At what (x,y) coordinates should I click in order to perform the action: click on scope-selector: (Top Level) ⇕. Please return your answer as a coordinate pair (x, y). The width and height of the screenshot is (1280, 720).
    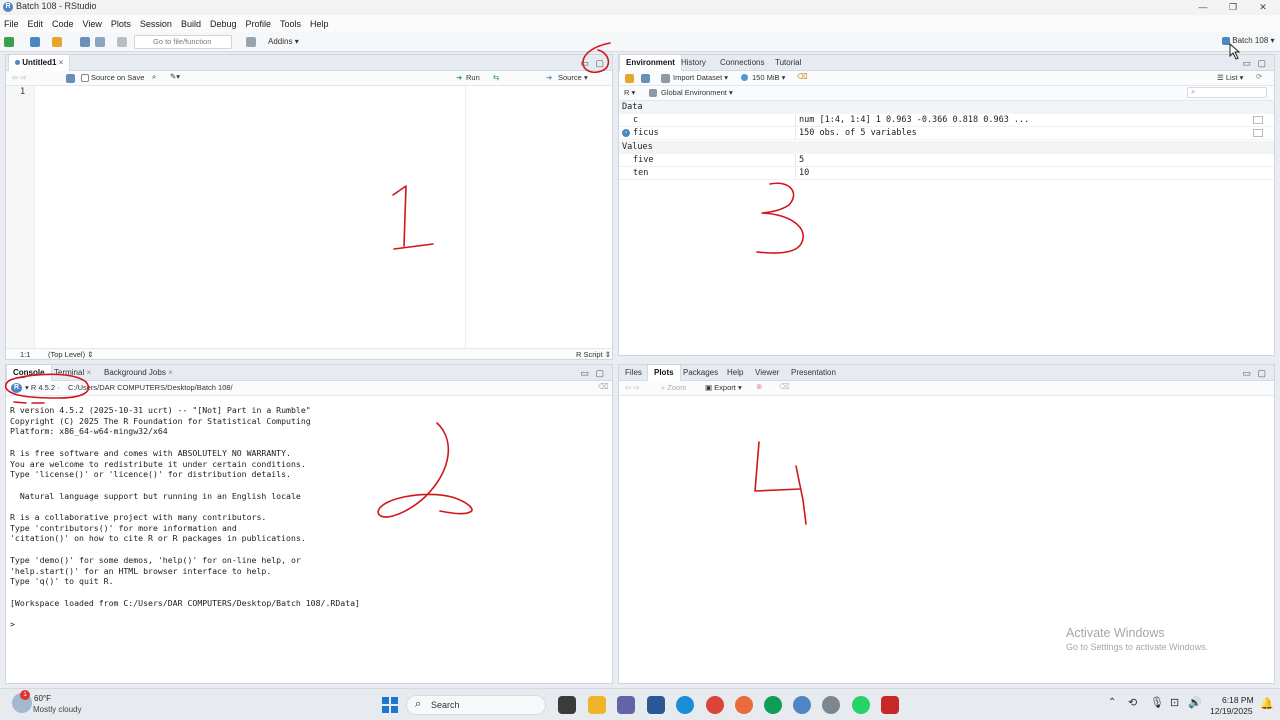
    Looking at the image, I should click on (70, 354).